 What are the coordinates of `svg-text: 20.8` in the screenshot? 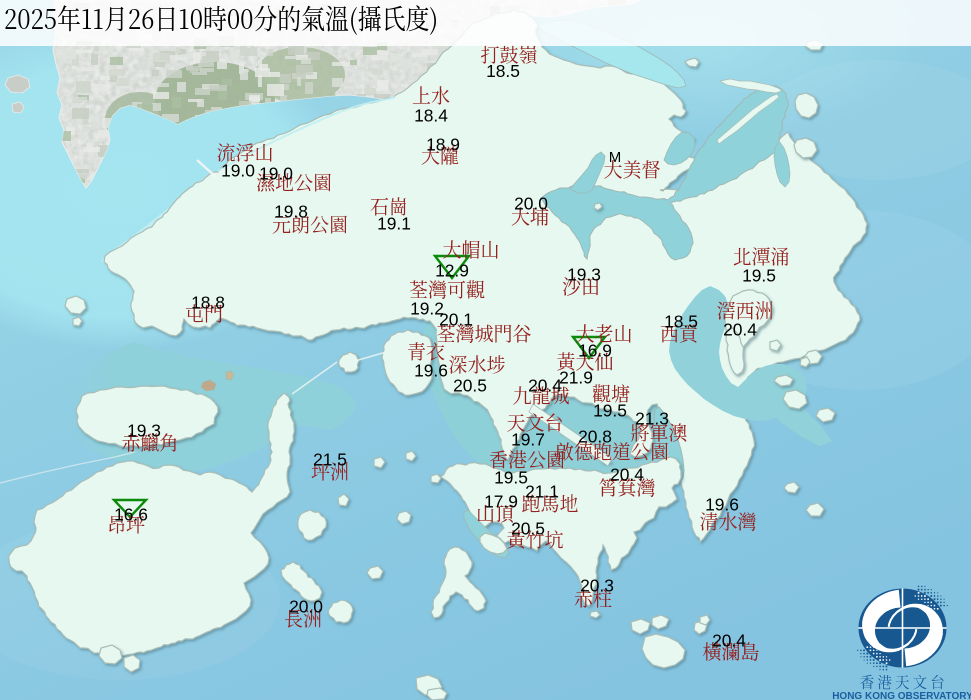 It's located at (595, 437).